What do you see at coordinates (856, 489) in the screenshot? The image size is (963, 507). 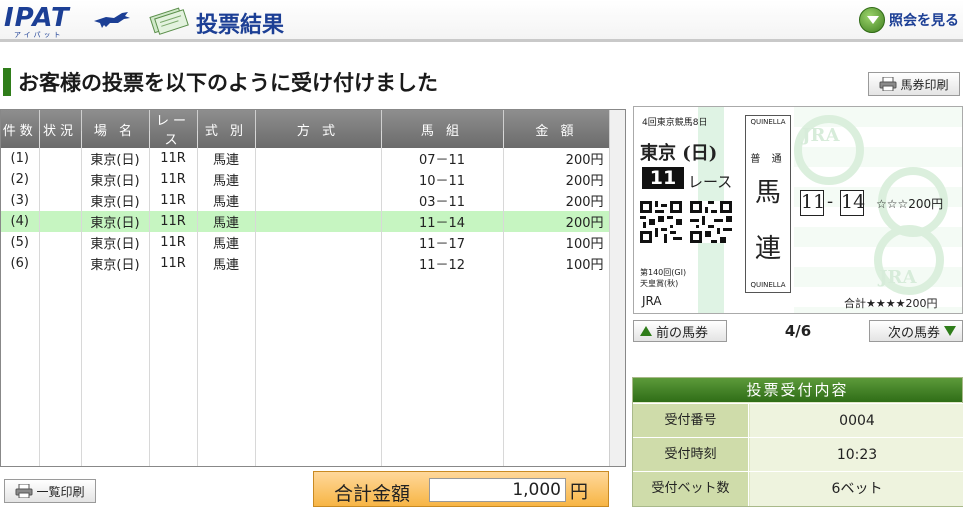 I see `receipt-value: 6ベット` at bounding box center [856, 489].